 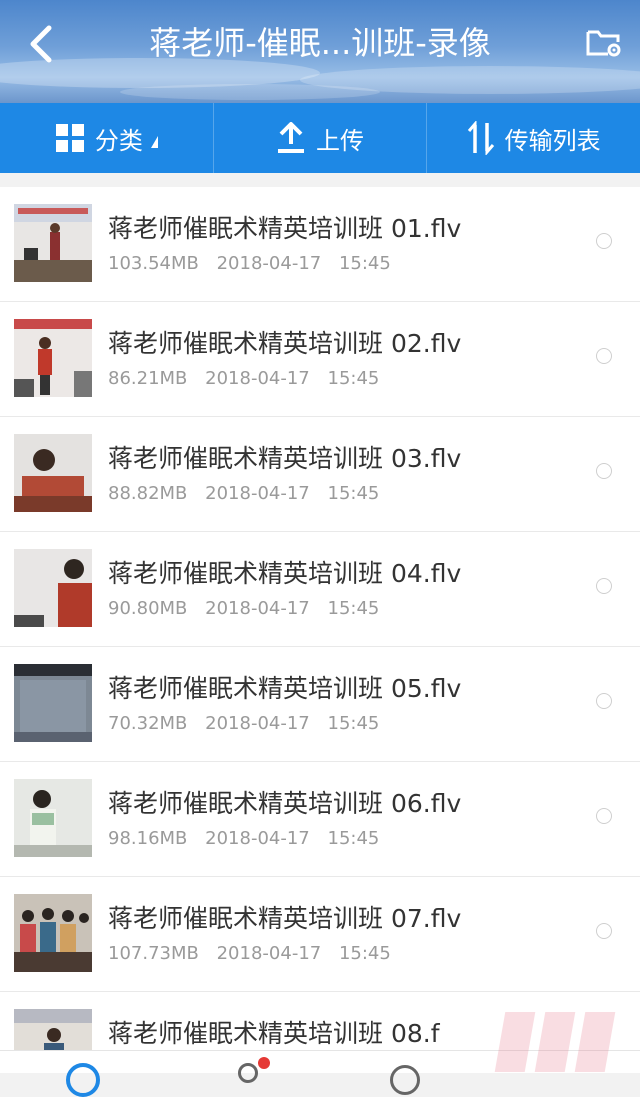 I want to click on file-name: 蒋老师催眠术精英培训班 03.flv, so click(x=285, y=458).